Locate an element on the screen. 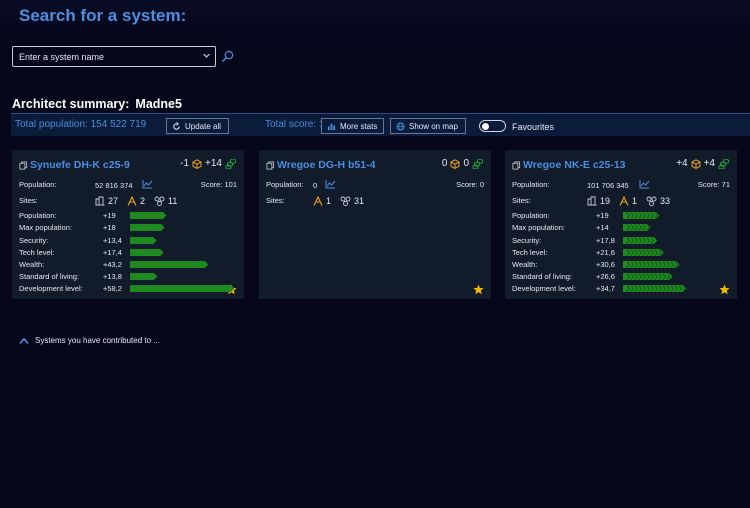 This screenshot has width=750, height=508. stat-value: +14 is located at coordinates (602, 227).